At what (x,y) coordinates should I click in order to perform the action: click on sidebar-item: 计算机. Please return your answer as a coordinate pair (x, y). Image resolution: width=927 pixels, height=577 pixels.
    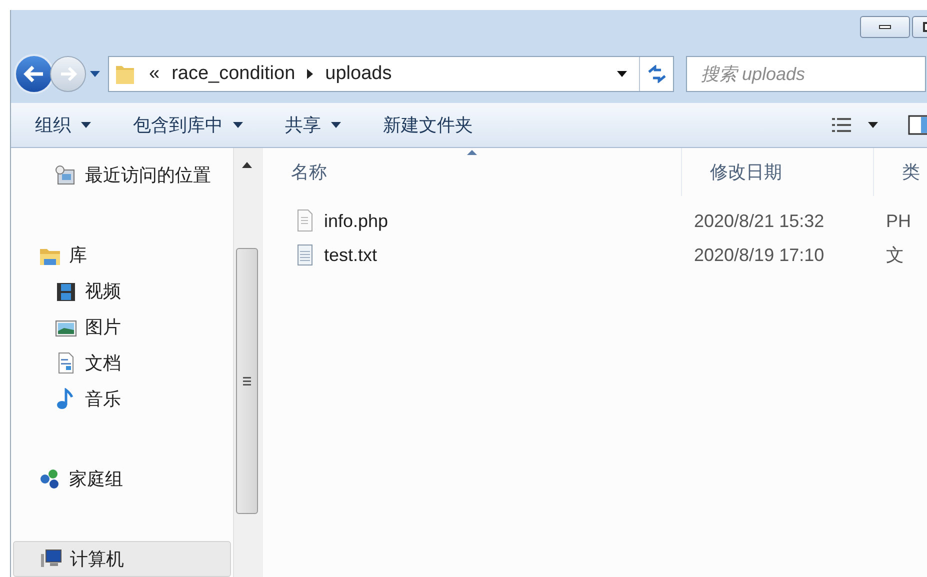
    Looking at the image, I should click on (122, 559).